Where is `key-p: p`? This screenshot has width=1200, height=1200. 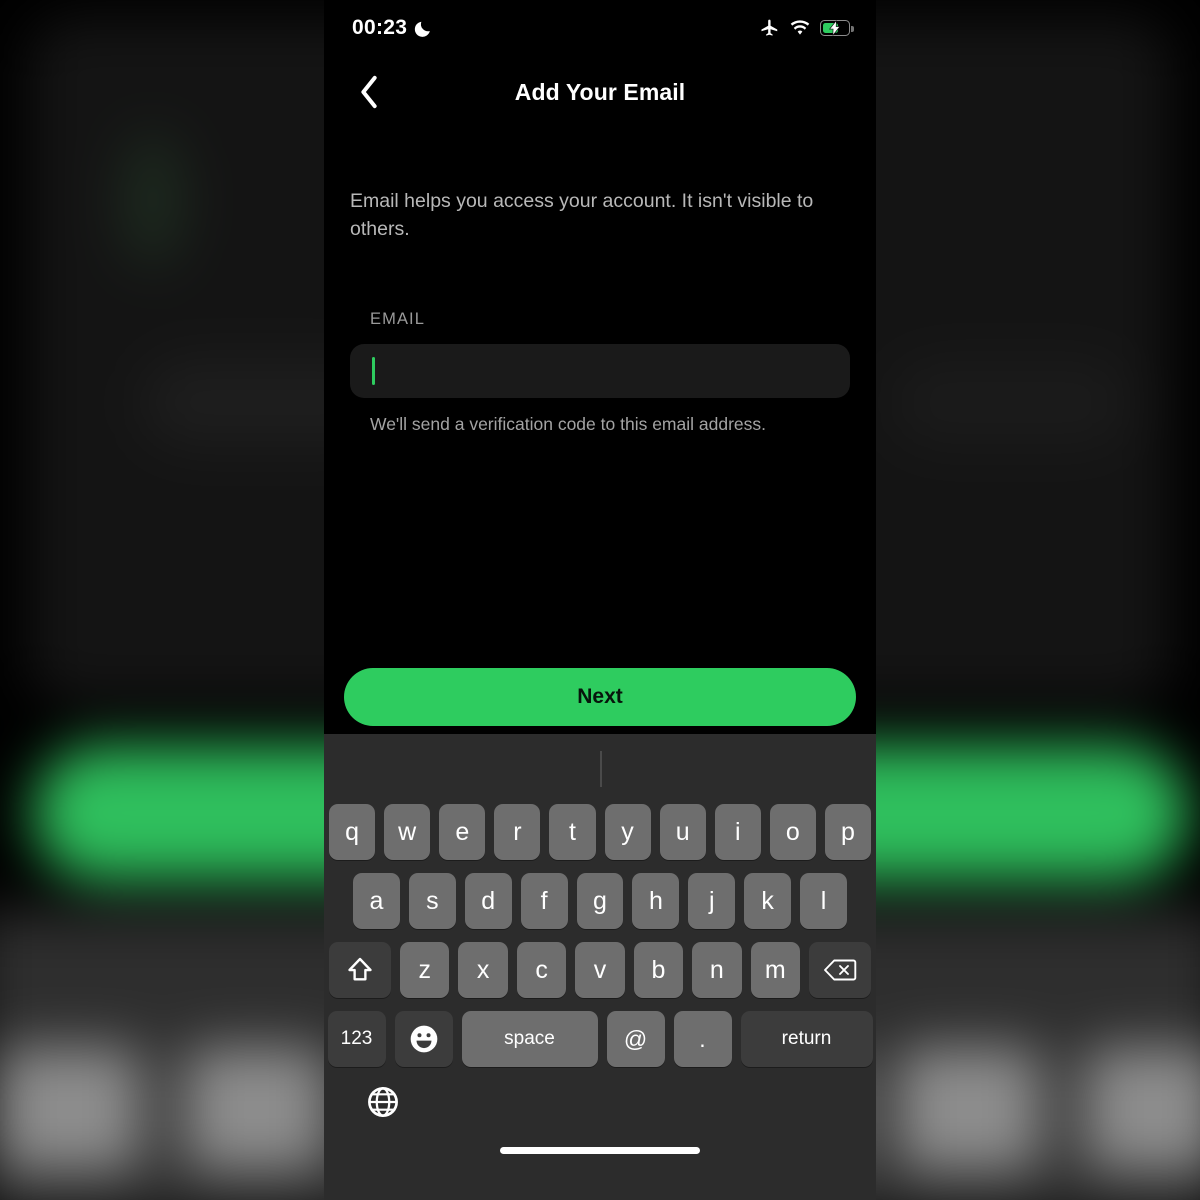
key-p: p is located at coordinates (847, 832).